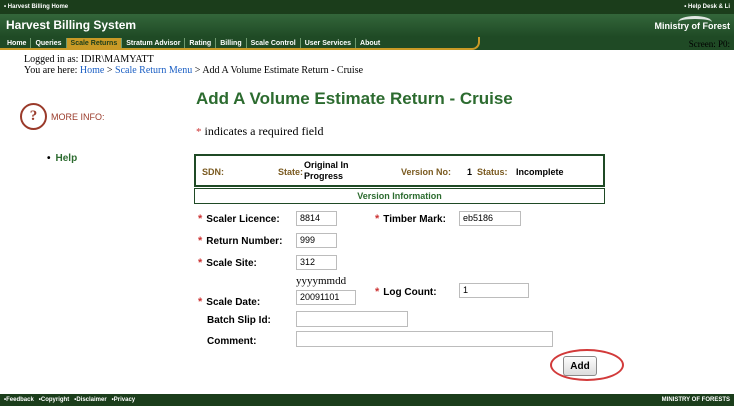 The width and height of the screenshot is (734, 406). Describe the element at coordinates (229, 302) in the screenshot. I see `scale-date-label: * Scale Date:` at that location.